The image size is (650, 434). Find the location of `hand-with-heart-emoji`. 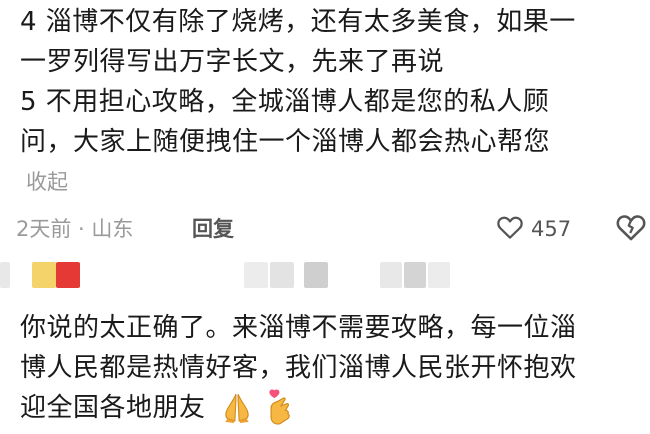

hand-with-heart-emoji is located at coordinates (279, 407).